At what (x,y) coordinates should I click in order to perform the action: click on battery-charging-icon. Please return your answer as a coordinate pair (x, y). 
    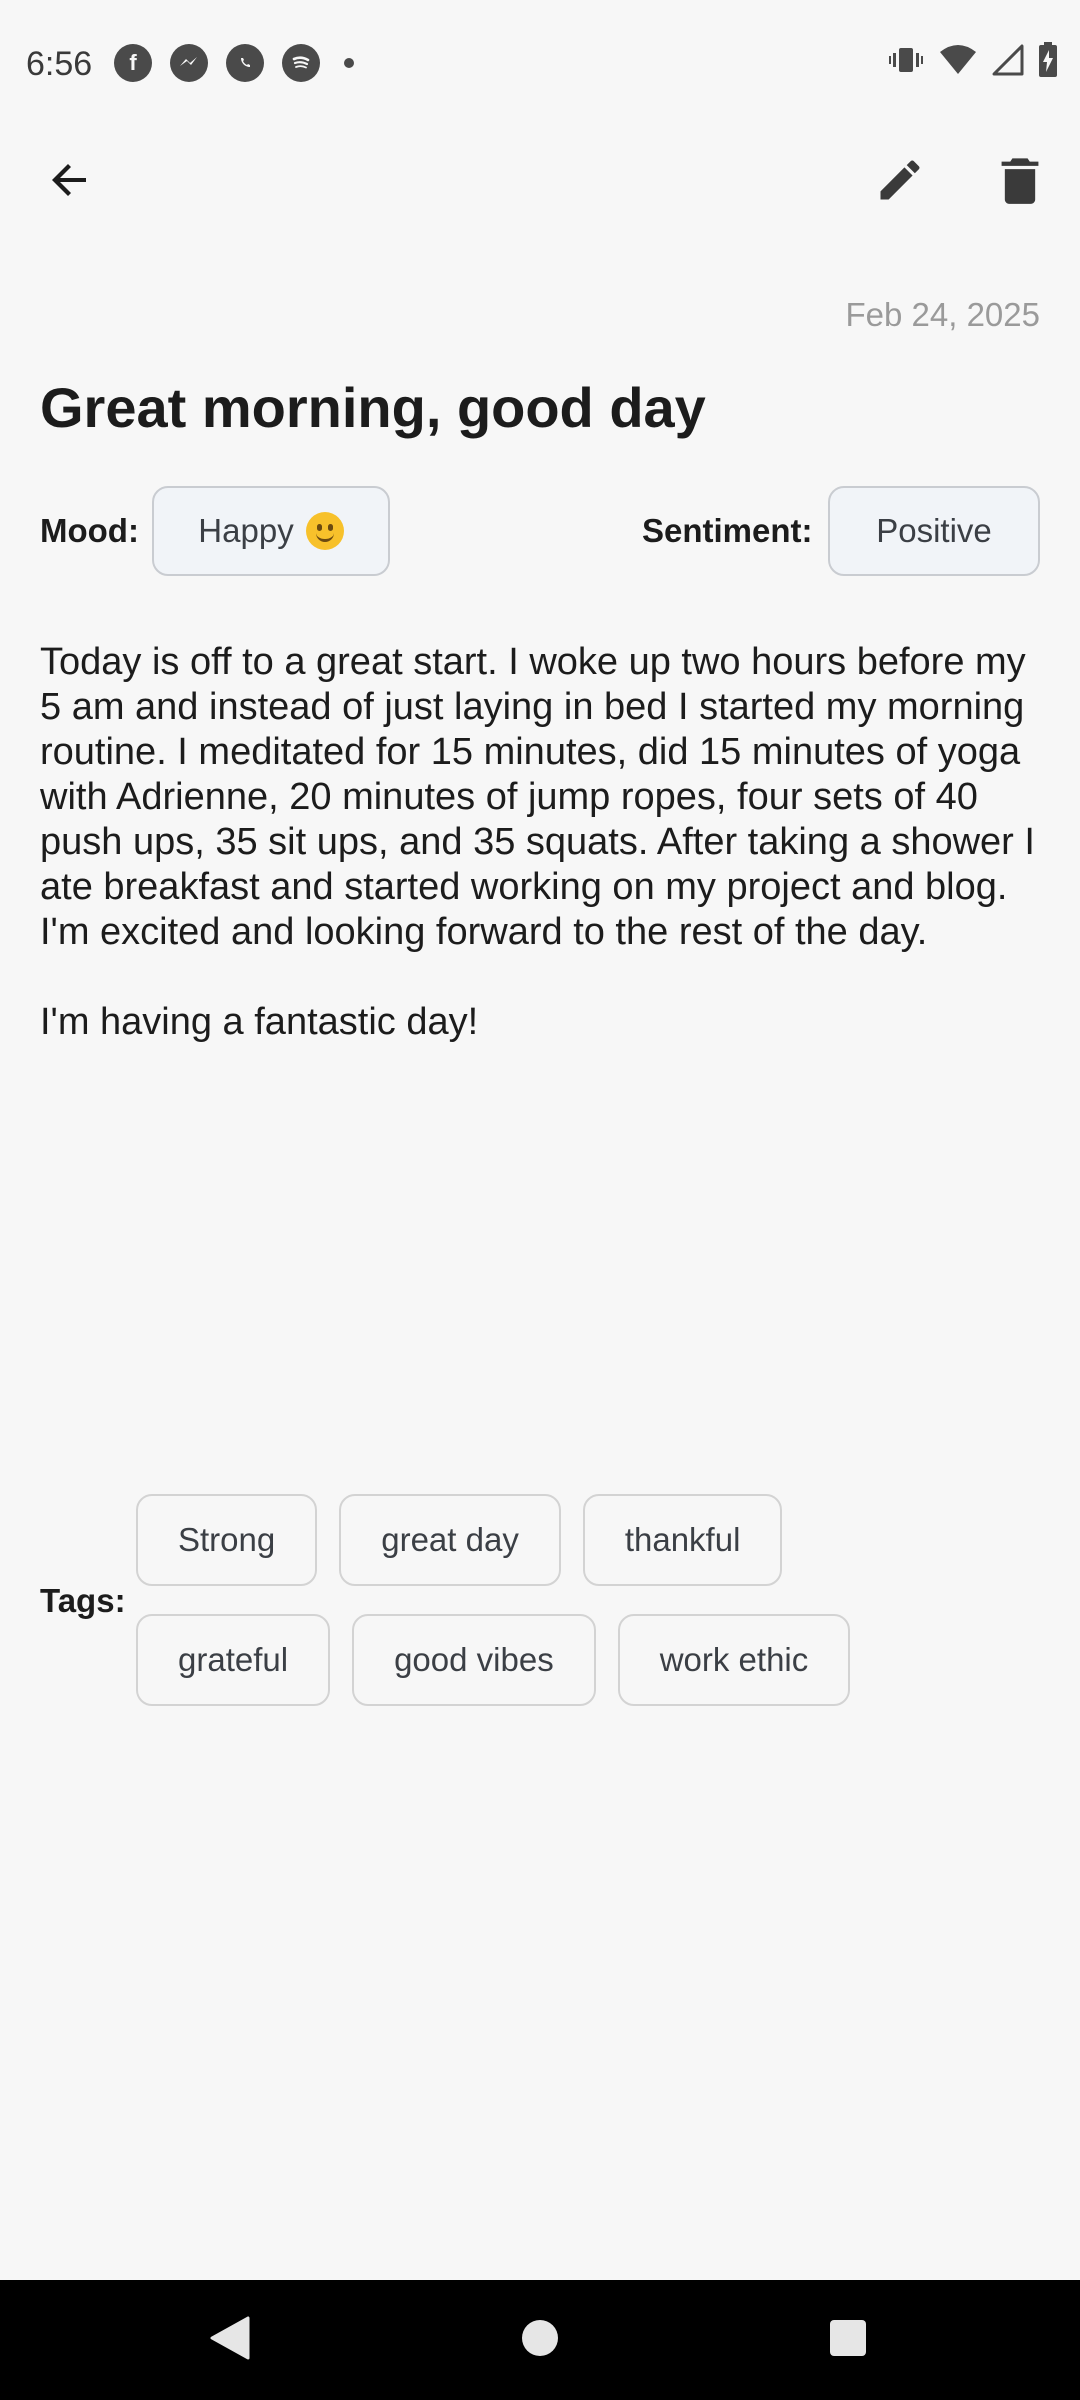
    Looking at the image, I should click on (1048, 62).